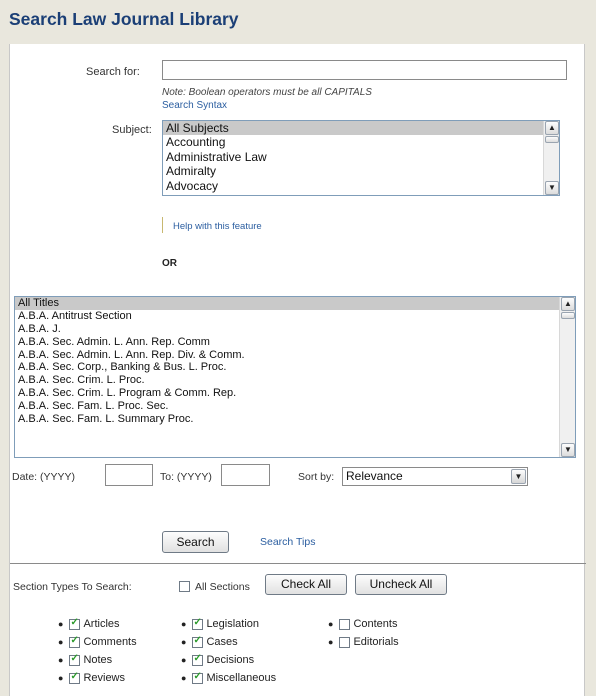  I want to click on section-divider, so click(298, 563).